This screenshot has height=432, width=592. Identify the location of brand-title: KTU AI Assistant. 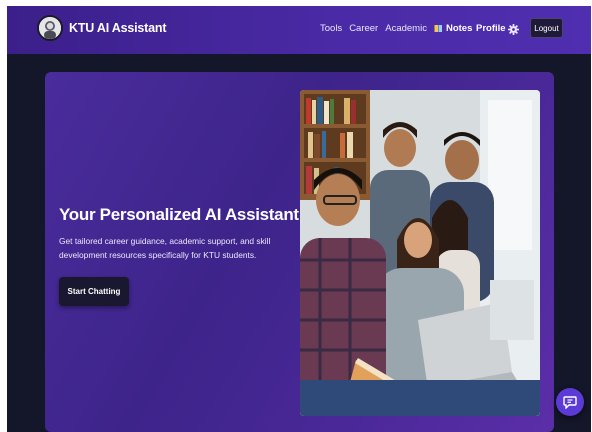
(117, 28).